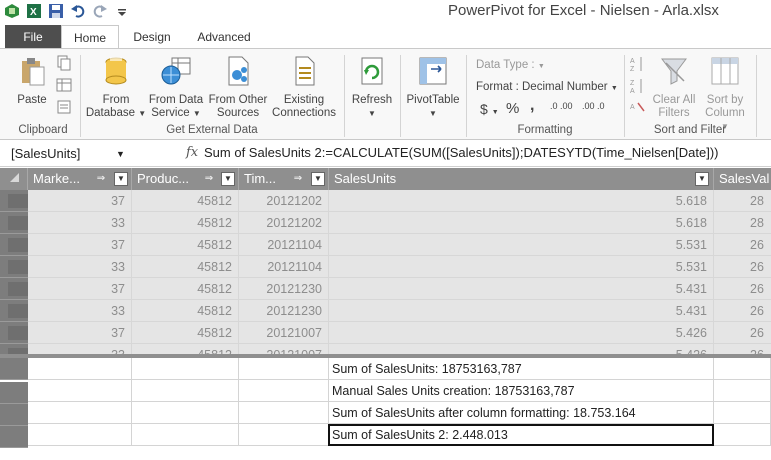 Image resolution: width=771 pixels, height=460 pixels. Describe the element at coordinates (120, 154) in the screenshot. I see `chevron-down-icon: ▼` at that location.